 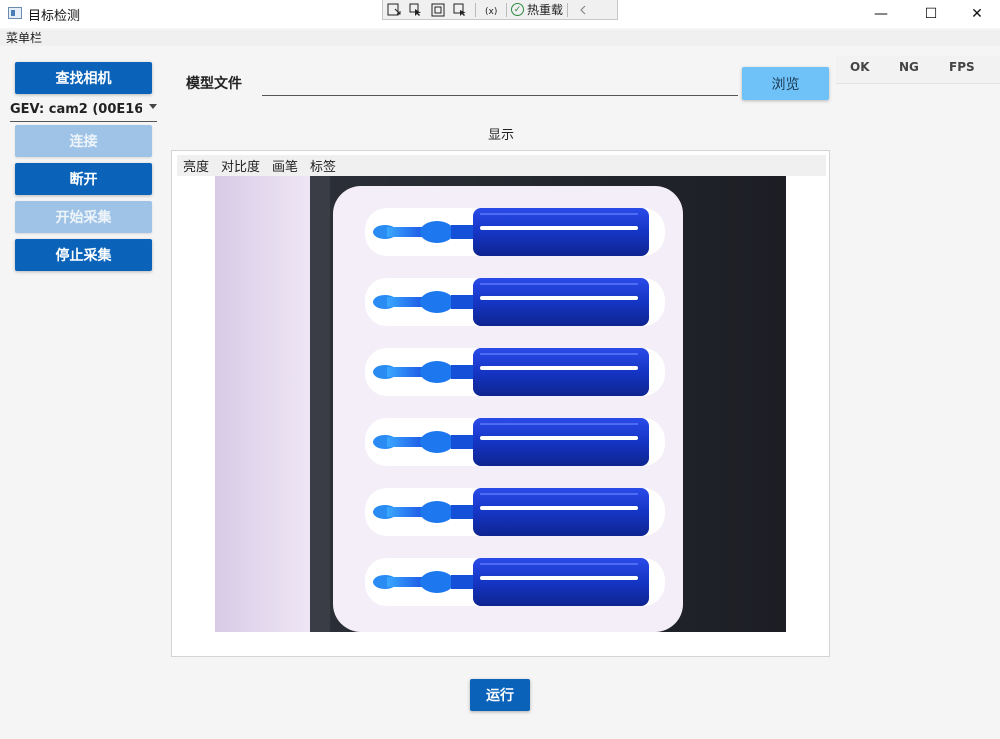 I want to click on model-file-input, so click(x=500, y=83).